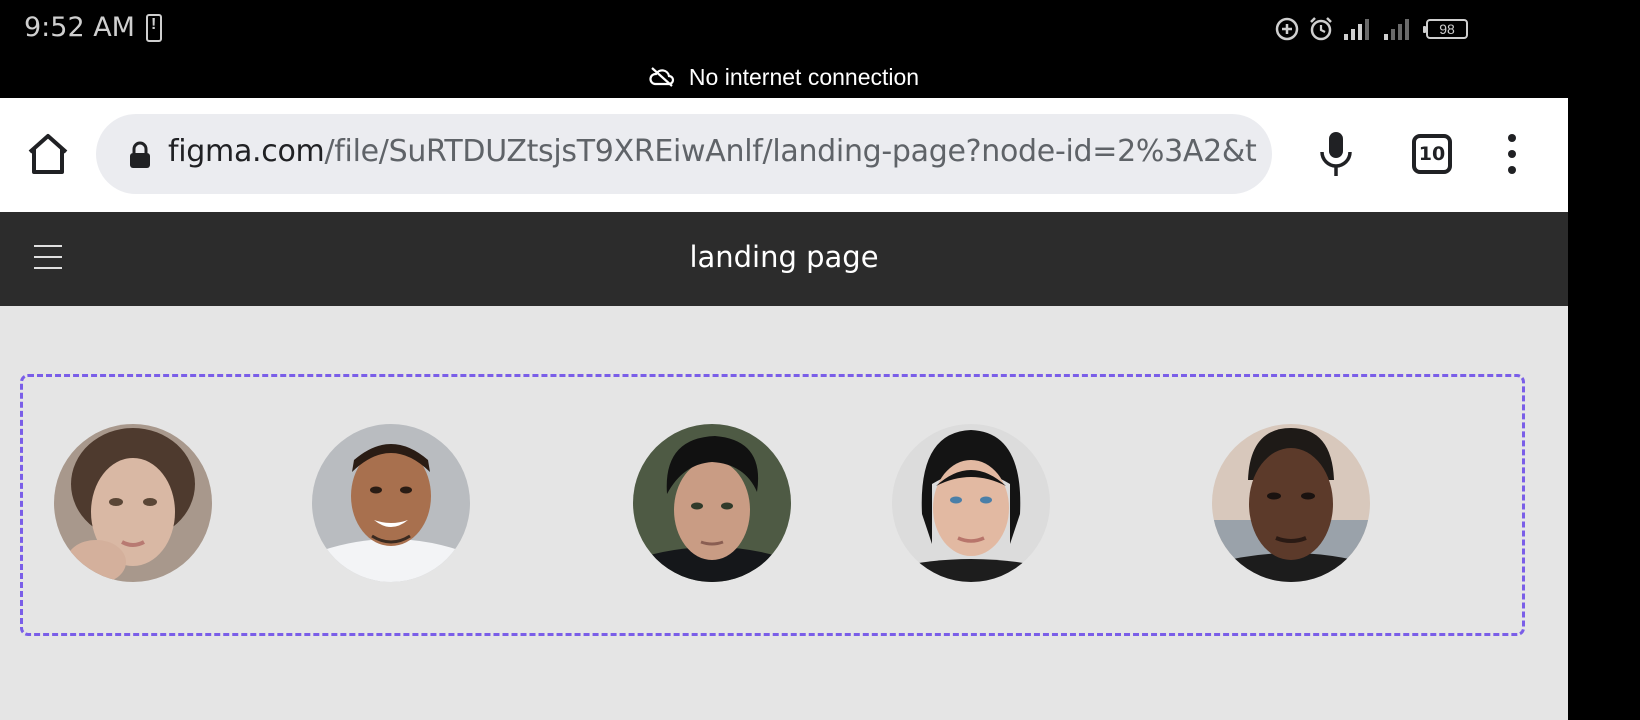 The image size is (1640, 720). What do you see at coordinates (1445, 29) in the screenshot?
I see `battery-icon: 98` at bounding box center [1445, 29].